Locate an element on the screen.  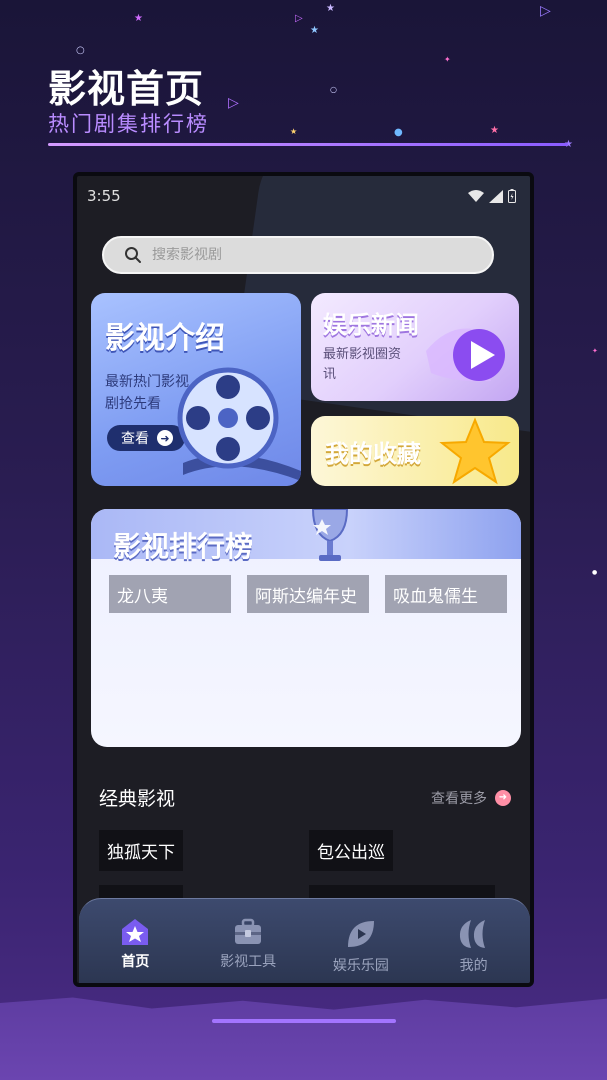
classic-item: 包公出巡 is located at coordinates (351, 850).